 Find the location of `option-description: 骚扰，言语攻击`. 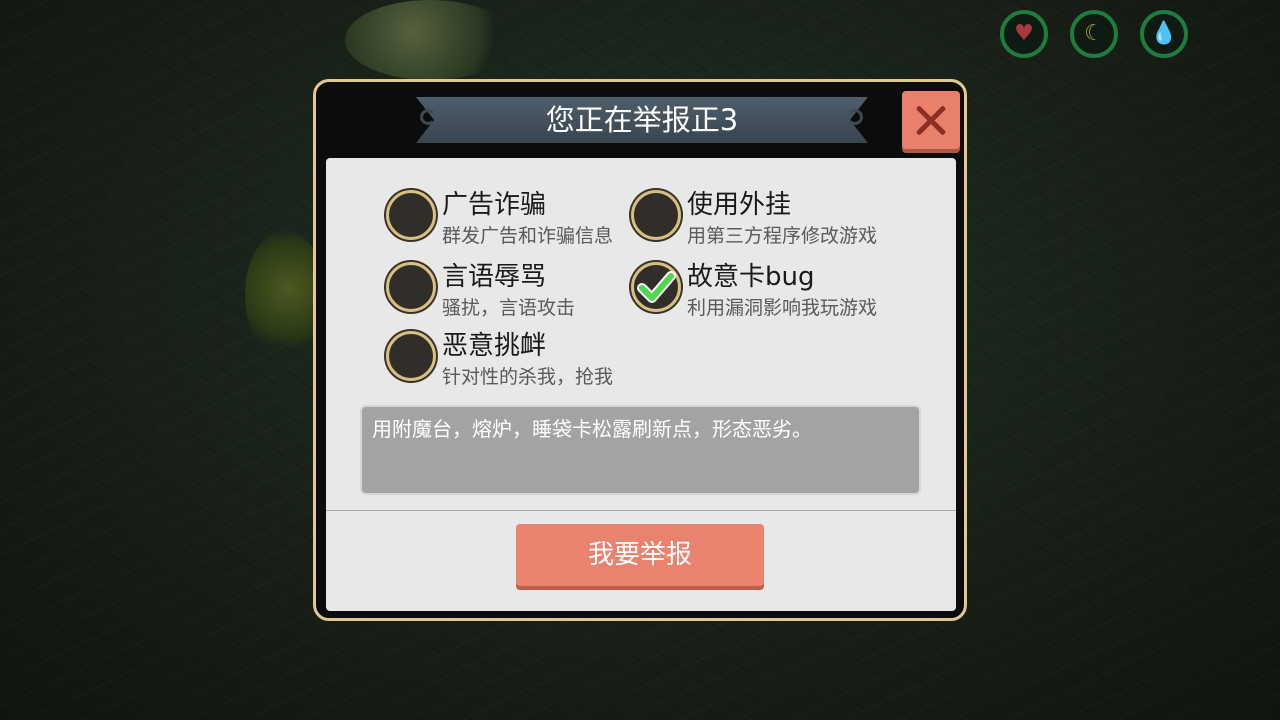

option-description: 骚扰，言语攻击 is located at coordinates (509, 308).